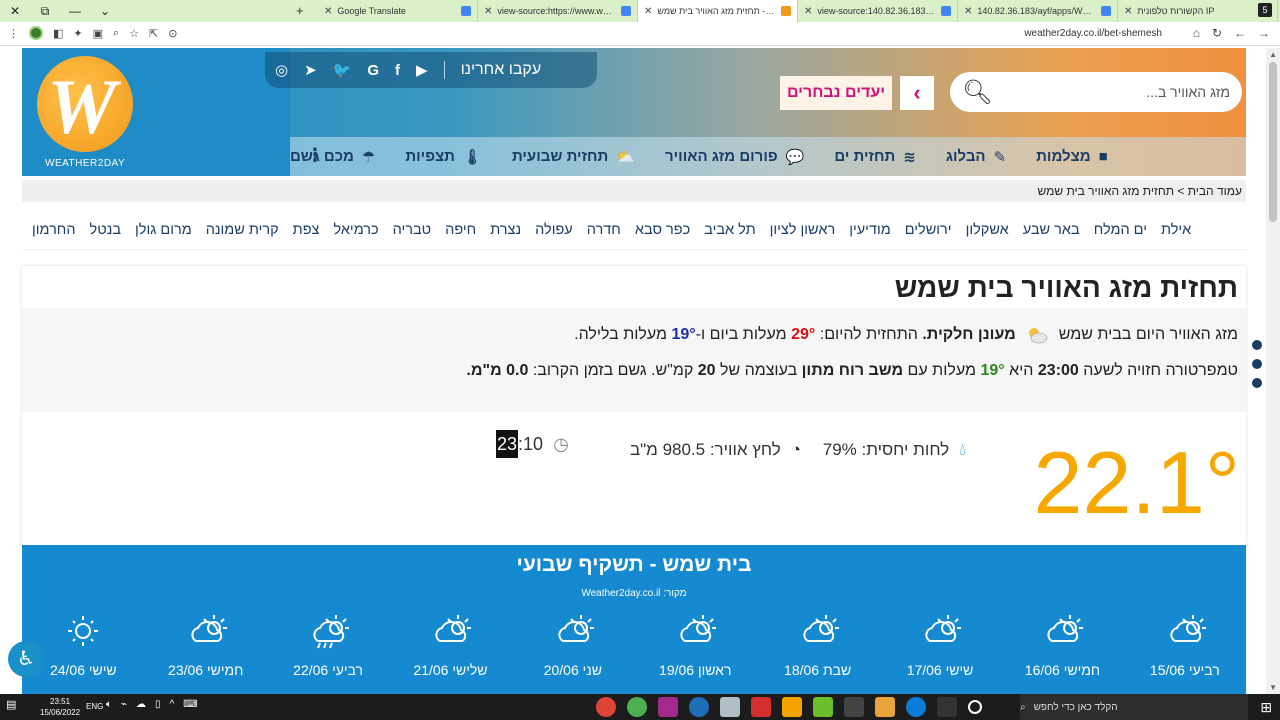  I want to click on browser-tab: ✕ Google Translate, so click(398, 11).